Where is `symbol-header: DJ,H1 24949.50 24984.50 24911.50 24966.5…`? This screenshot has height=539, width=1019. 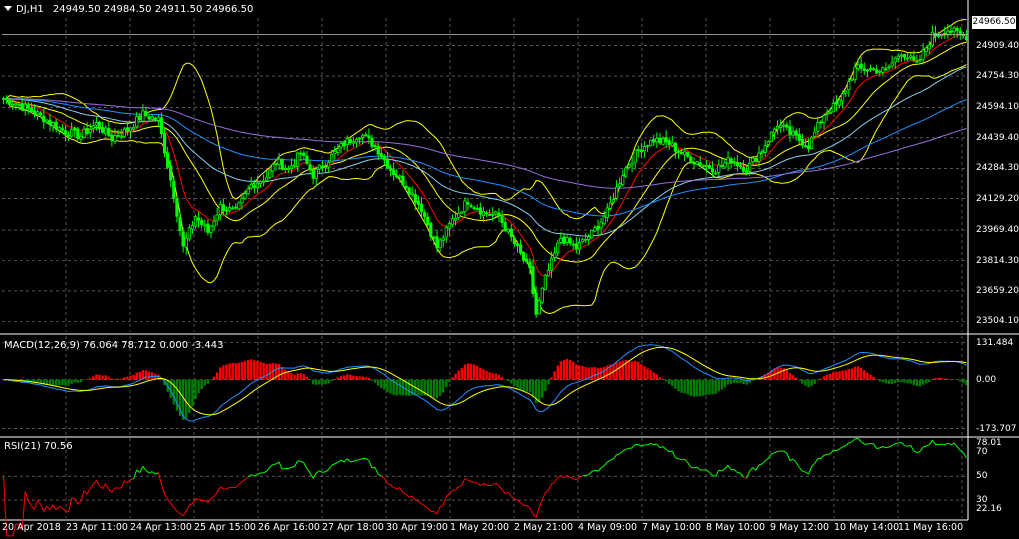 symbol-header: DJ,H1 24949.50 24984.50 24911.50 24966.5… is located at coordinates (128, 10).